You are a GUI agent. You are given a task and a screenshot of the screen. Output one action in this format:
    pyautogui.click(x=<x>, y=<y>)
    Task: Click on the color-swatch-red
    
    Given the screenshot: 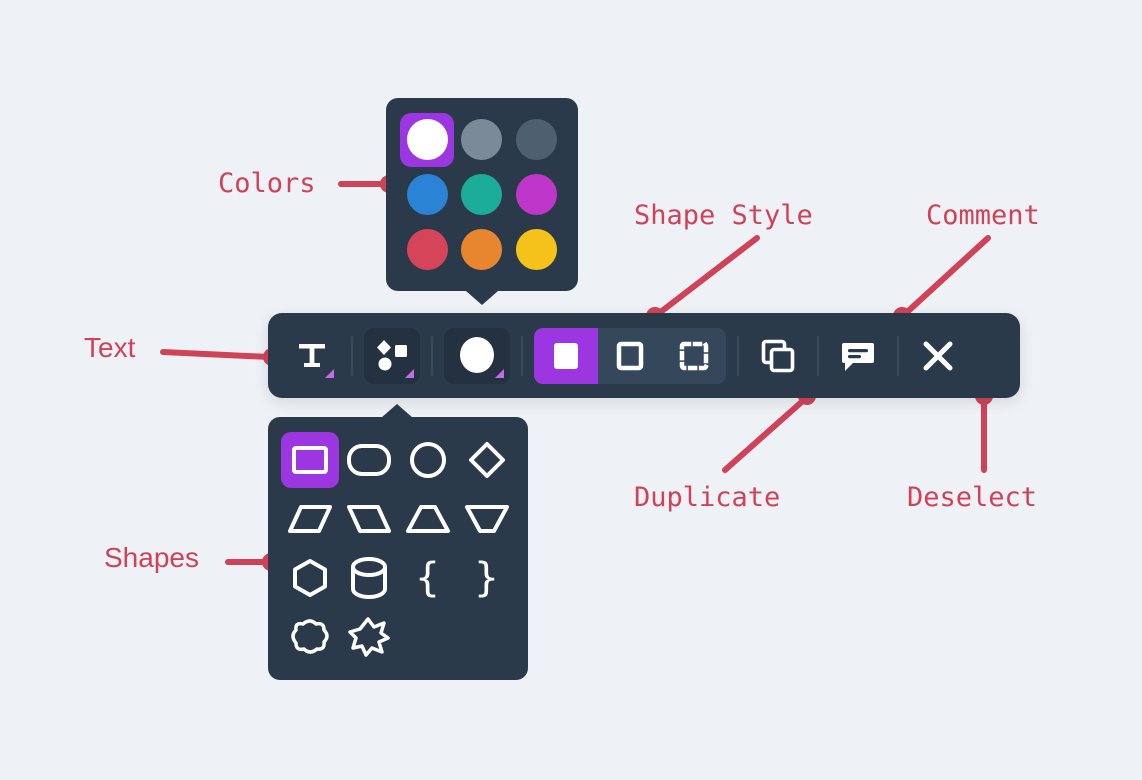 What is the action you would take?
    pyautogui.click(x=427, y=250)
    